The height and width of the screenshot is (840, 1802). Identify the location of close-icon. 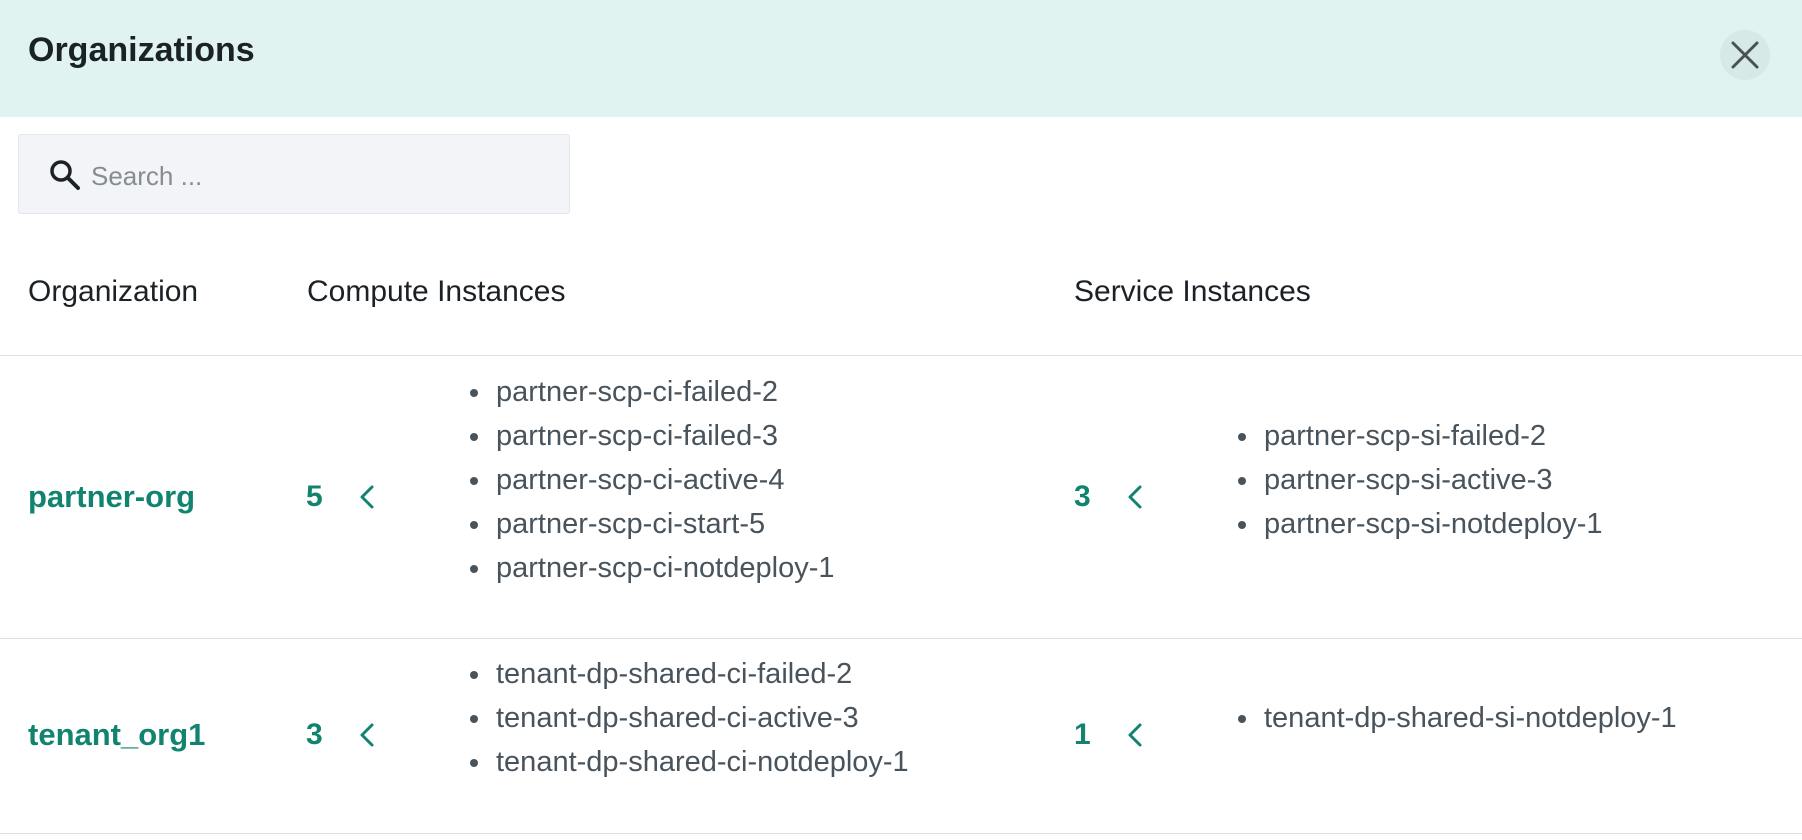
(1745, 55).